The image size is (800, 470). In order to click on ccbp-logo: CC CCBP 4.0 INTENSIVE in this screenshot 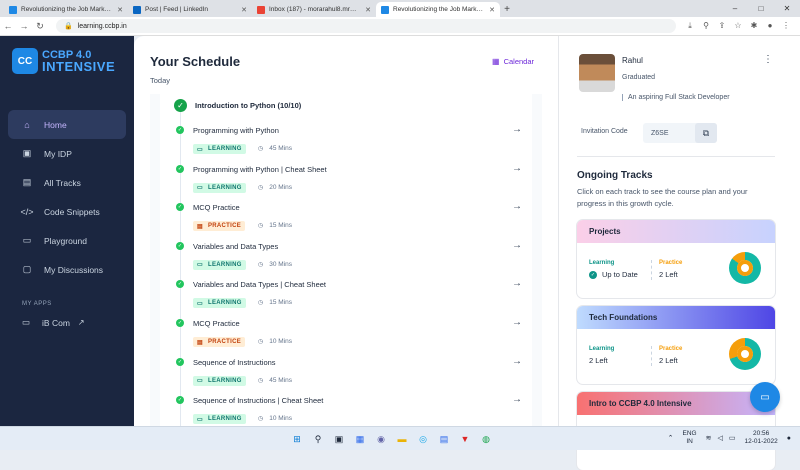, I will do `click(63, 61)`.